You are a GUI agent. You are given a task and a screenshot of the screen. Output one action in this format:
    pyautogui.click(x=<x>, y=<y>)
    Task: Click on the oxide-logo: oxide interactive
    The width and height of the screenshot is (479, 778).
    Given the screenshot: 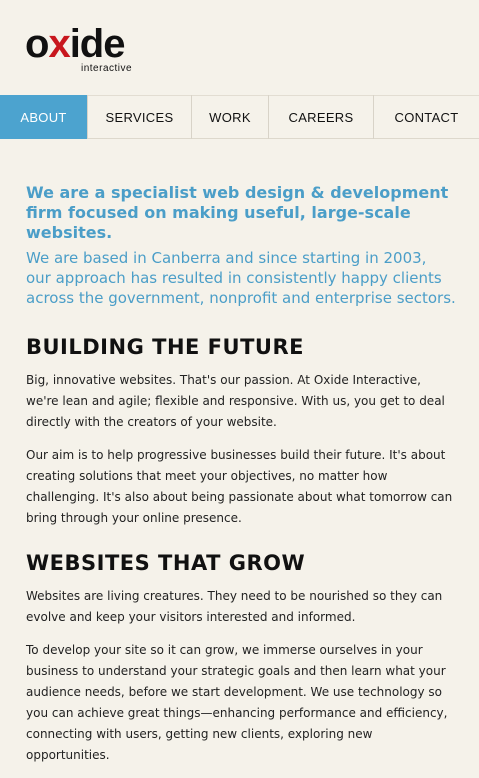 What is the action you would take?
    pyautogui.click(x=85, y=50)
    